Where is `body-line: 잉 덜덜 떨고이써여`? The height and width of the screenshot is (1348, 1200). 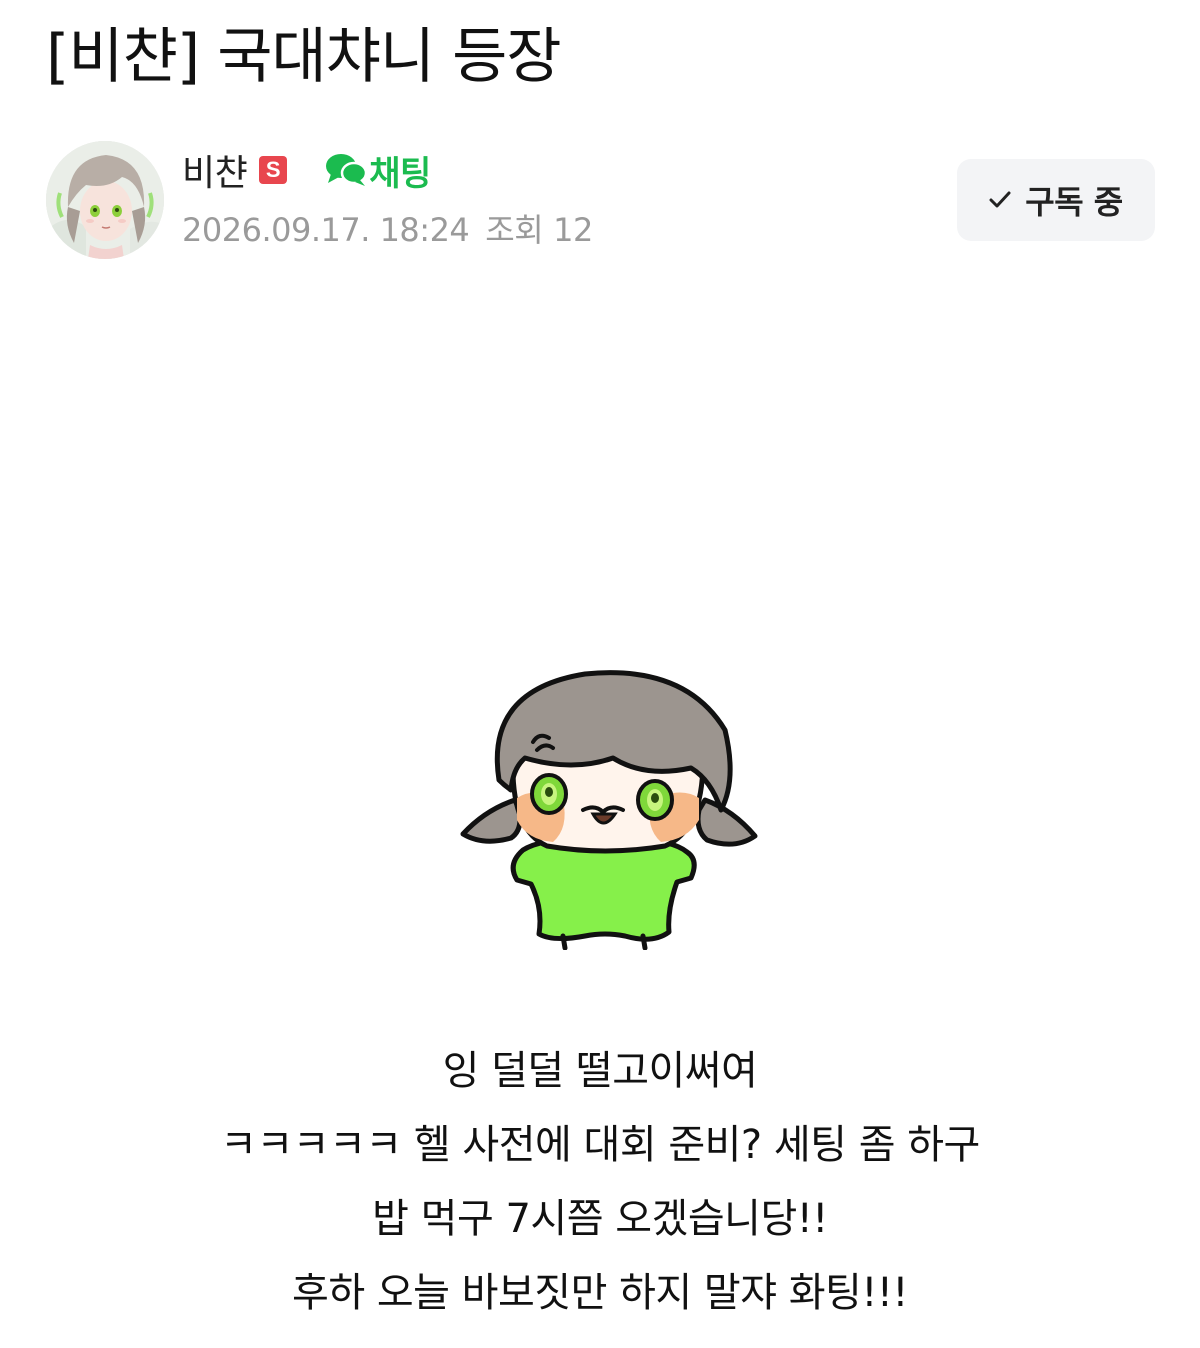 body-line: 잉 덜덜 떨고이써여 is located at coordinates (600, 1071).